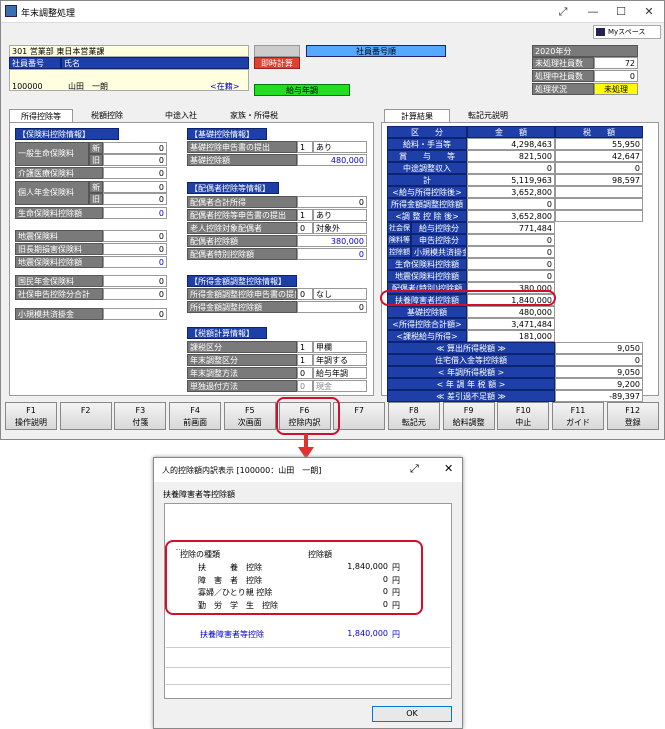 The height and width of the screenshot is (729, 665). I want to click on fkey-f1-button: F1 操作説明, so click(31, 416).